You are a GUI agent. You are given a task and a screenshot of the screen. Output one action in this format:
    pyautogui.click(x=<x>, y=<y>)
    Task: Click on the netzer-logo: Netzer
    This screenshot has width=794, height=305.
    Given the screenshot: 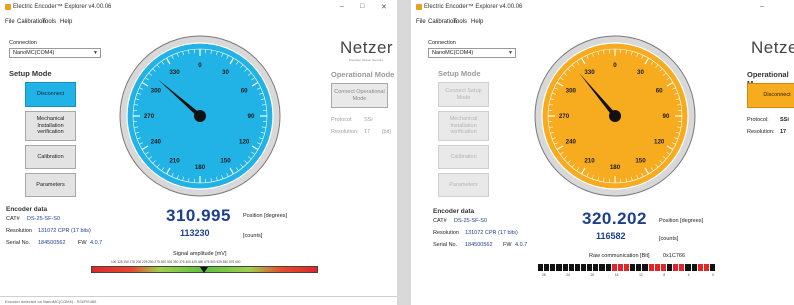 What is the action you would take?
    pyautogui.click(x=367, y=47)
    